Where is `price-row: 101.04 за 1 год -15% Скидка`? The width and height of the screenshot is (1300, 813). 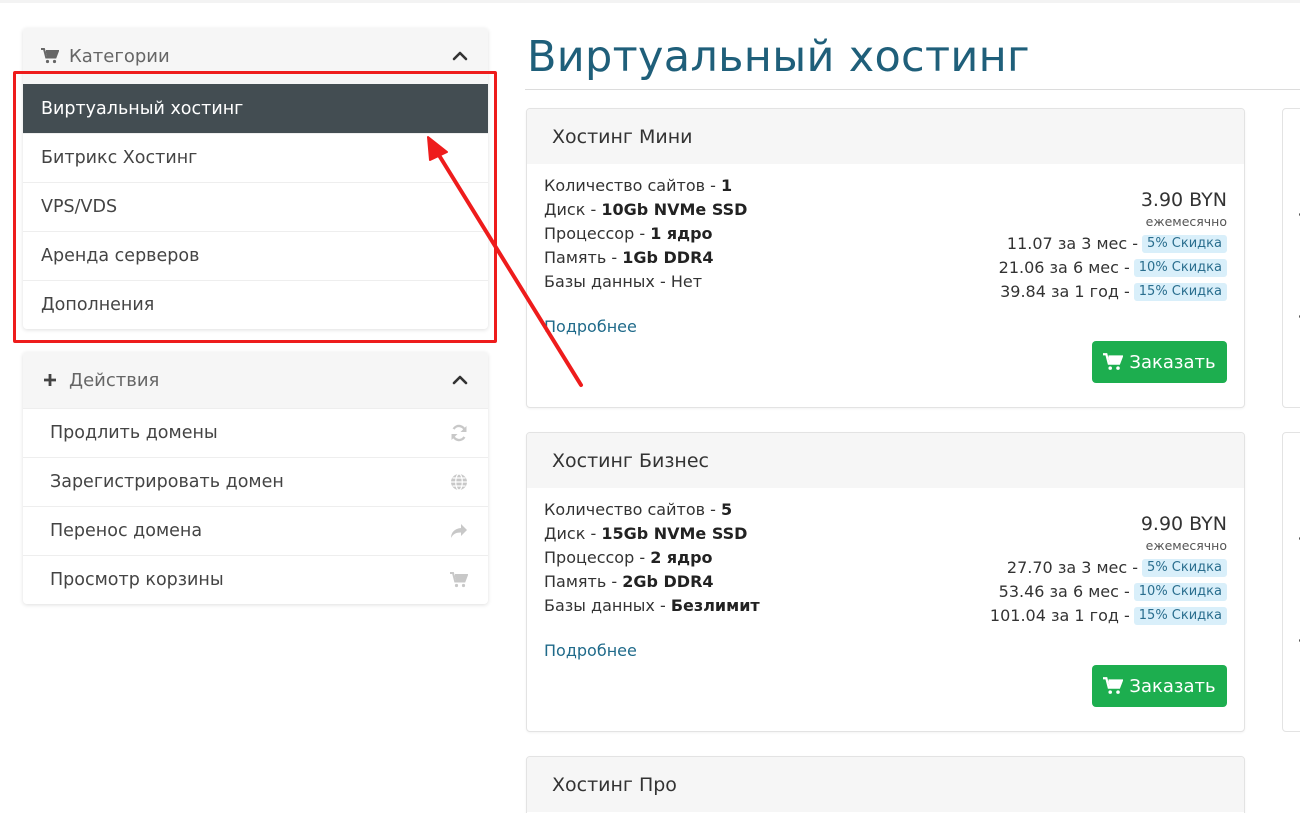 price-row: 101.04 за 1 год -15% Скидка is located at coordinates (1108, 616).